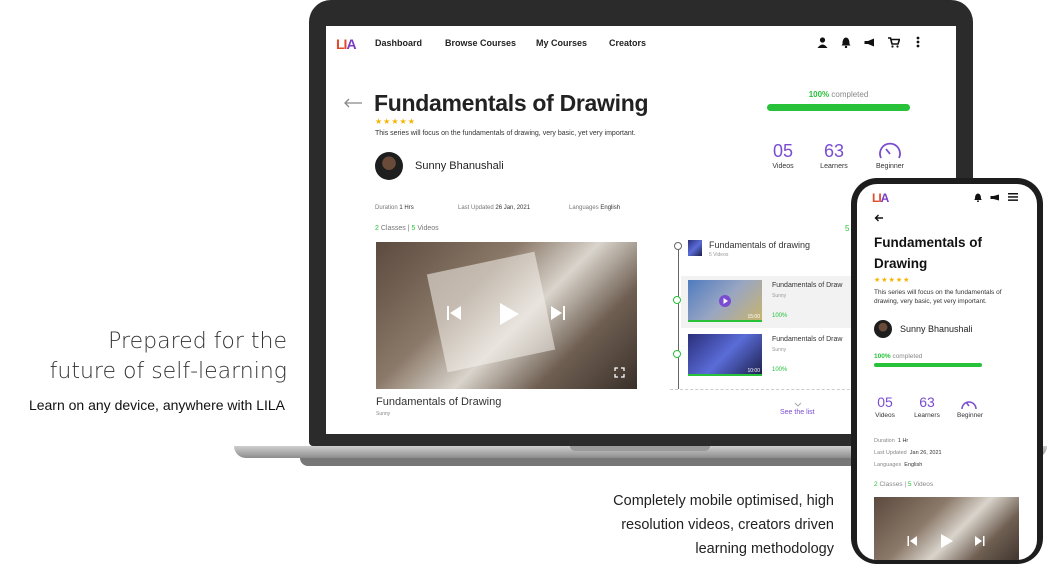 The width and height of the screenshot is (1047, 564). I want to click on playlist-thumbnail-1: 15:00, so click(725, 301).